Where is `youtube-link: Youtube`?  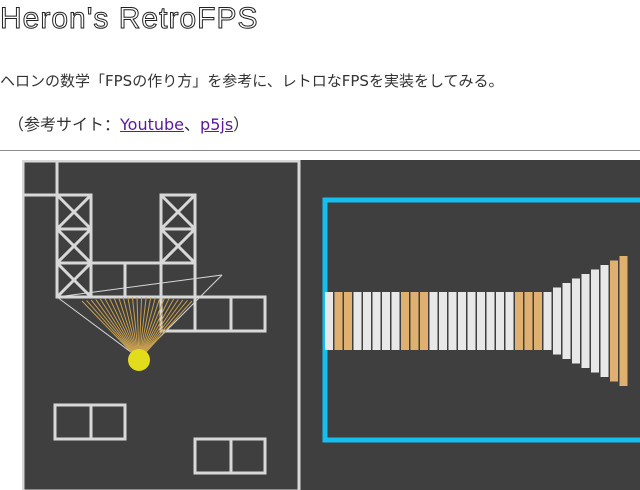
youtube-link: Youtube is located at coordinates (152, 124).